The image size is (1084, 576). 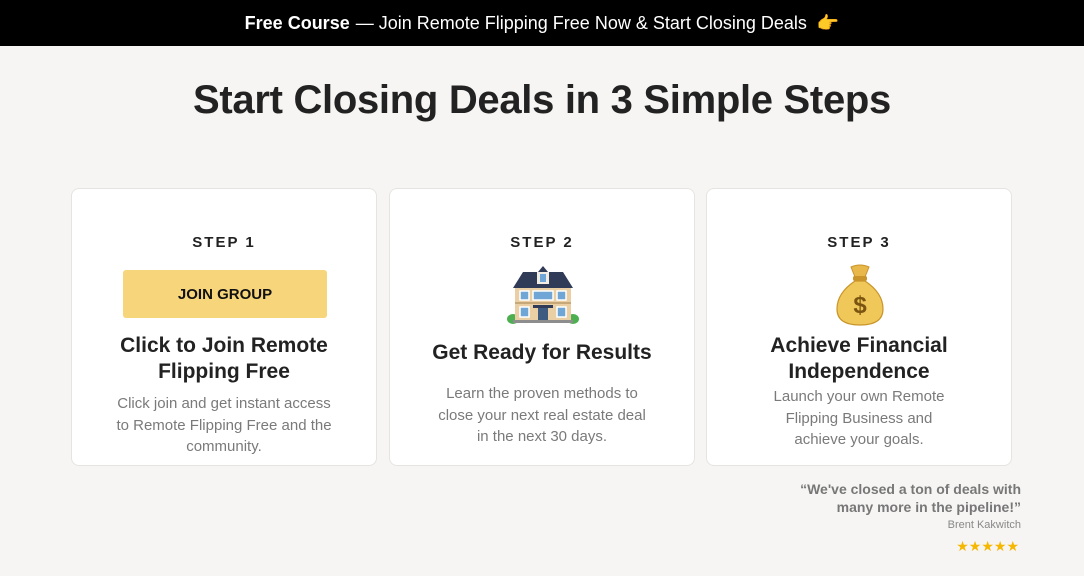 What do you see at coordinates (224, 358) in the screenshot?
I see `step-title: Click to Join Remote Flipping Free` at bounding box center [224, 358].